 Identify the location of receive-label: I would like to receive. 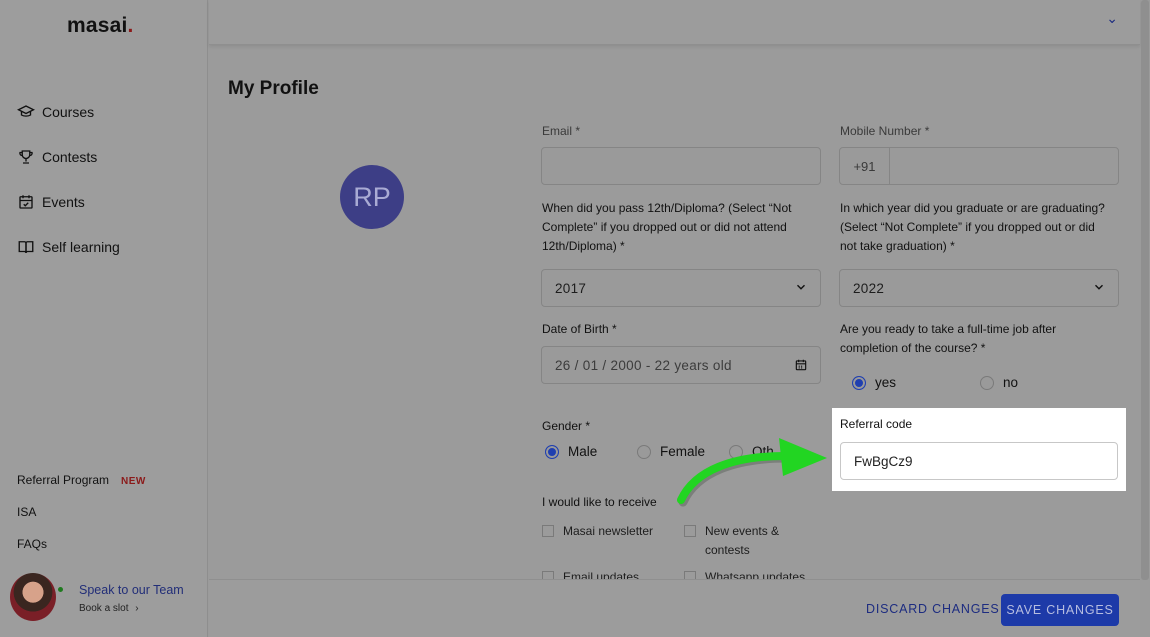
(599, 502).